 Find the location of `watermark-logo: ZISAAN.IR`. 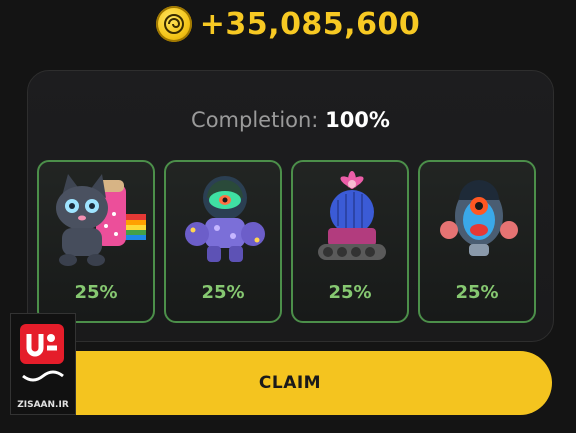

watermark-logo: ZISAAN.IR is located at coordinates (43, 364).